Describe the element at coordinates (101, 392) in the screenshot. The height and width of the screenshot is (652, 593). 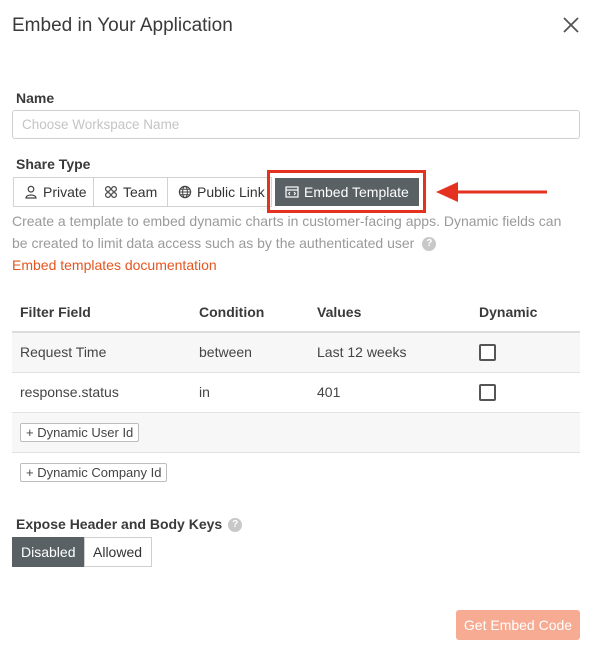
I see `filter-field-cell: response.status` at that location.